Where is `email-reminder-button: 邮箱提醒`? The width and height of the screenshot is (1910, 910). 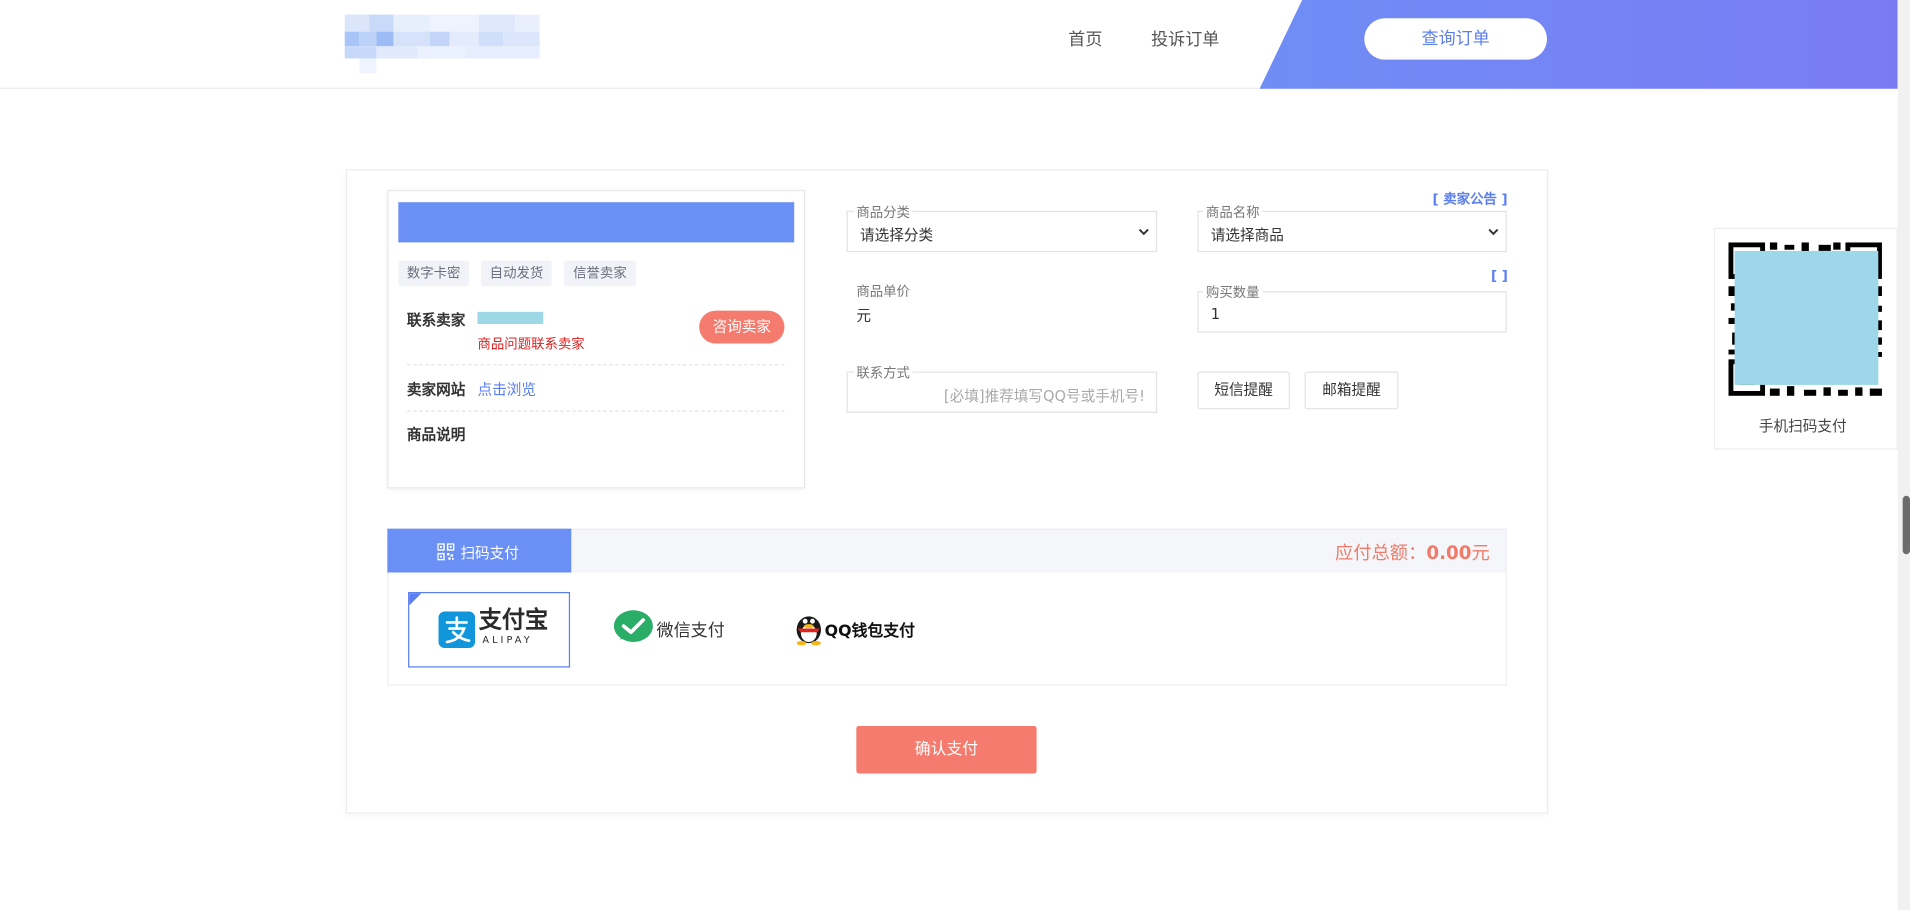
email-reminder-button: 邮箱提醒 is located at coordinates (1351, 390).